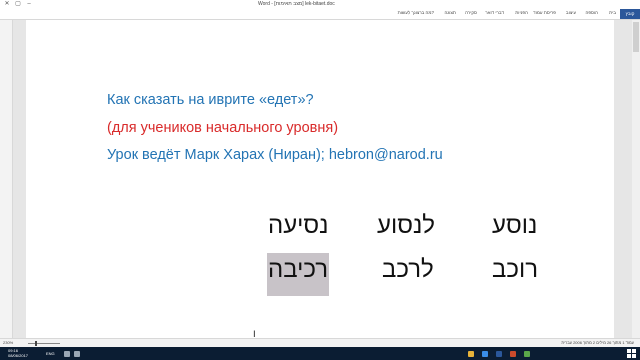  I want to click on title-bar: ✕ ▢ – Word - [מצב תאימות] lek-bitaet.doc, so click(320, 4).